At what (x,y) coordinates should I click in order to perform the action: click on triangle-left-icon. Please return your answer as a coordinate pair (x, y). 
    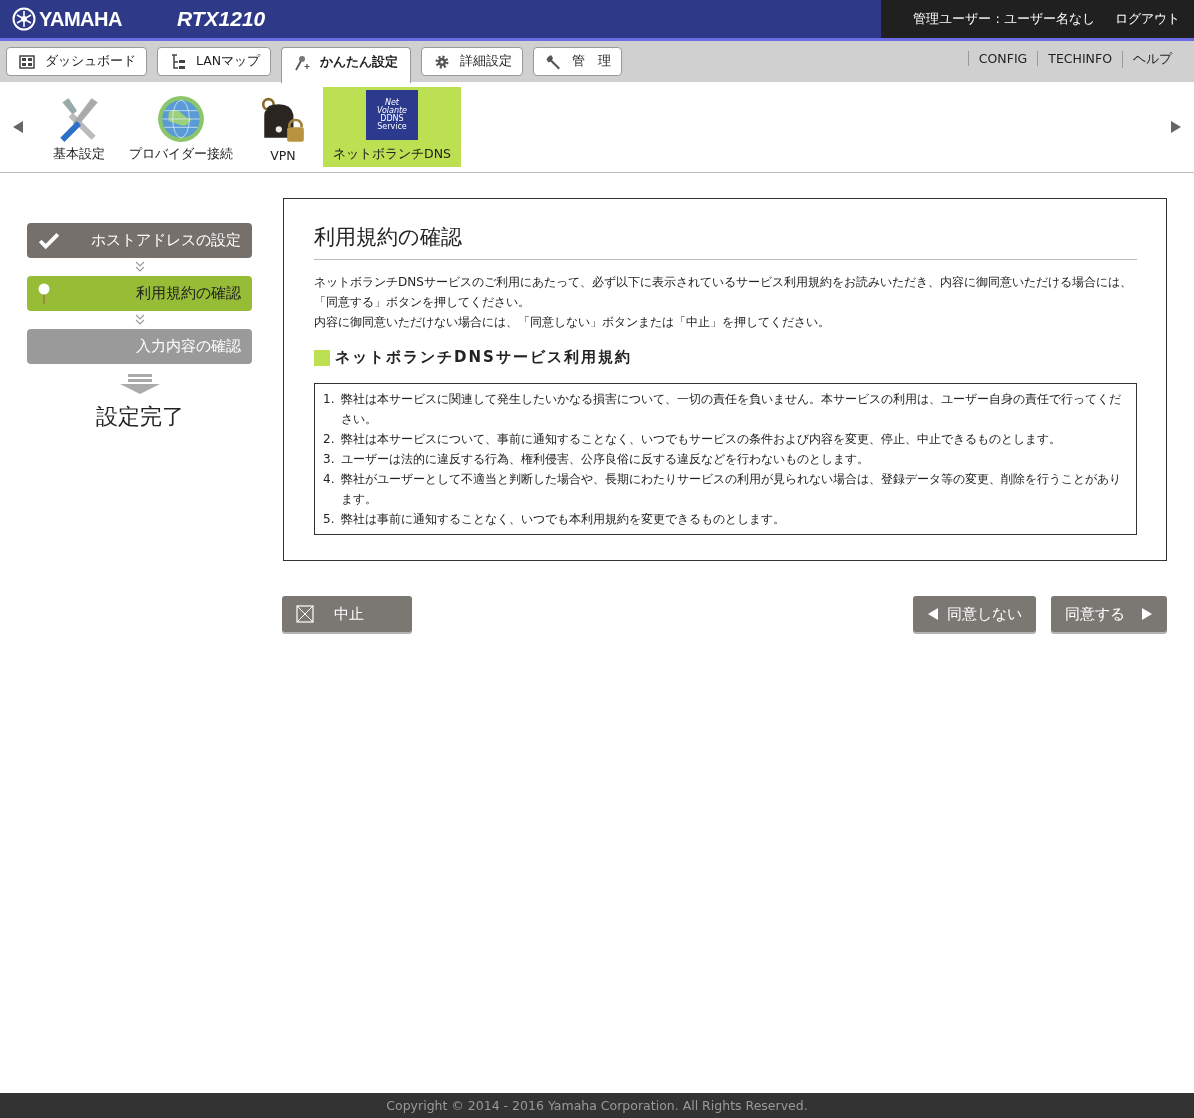
    Looking at the image, I should click on (933, 614).